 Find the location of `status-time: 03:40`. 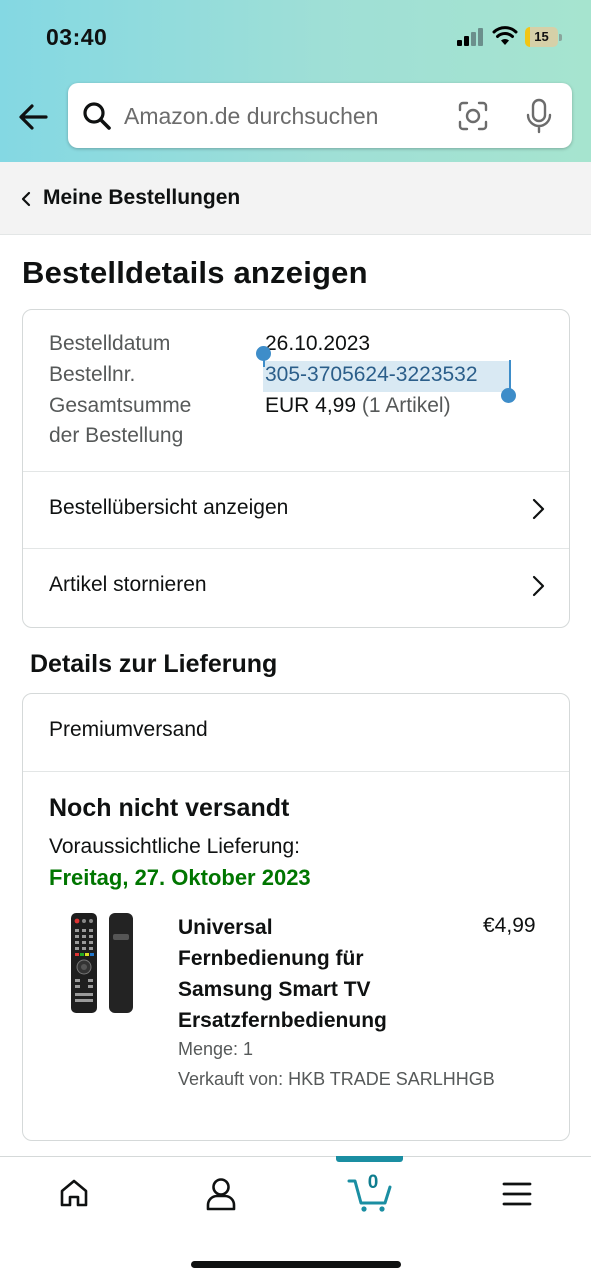

status-time: 03:40 is located at coordinates (77, 37).